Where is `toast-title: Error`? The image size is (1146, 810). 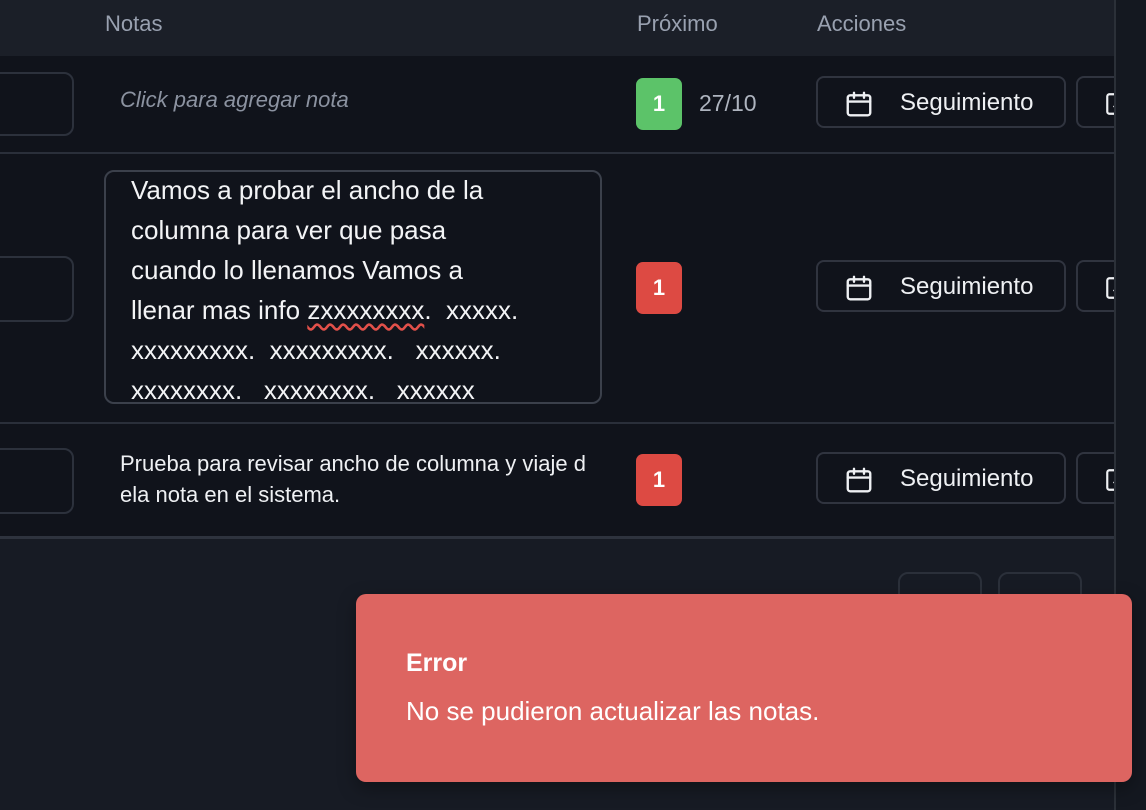 toast-title: Error is located at coordinates (437, 663).